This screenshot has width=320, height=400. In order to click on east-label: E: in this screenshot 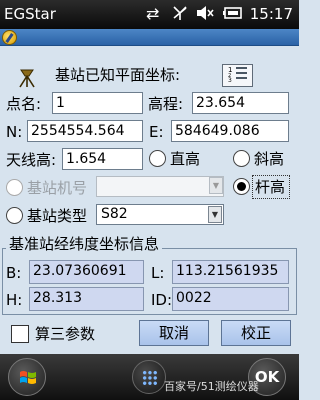, I will do `click(156, 132)`.